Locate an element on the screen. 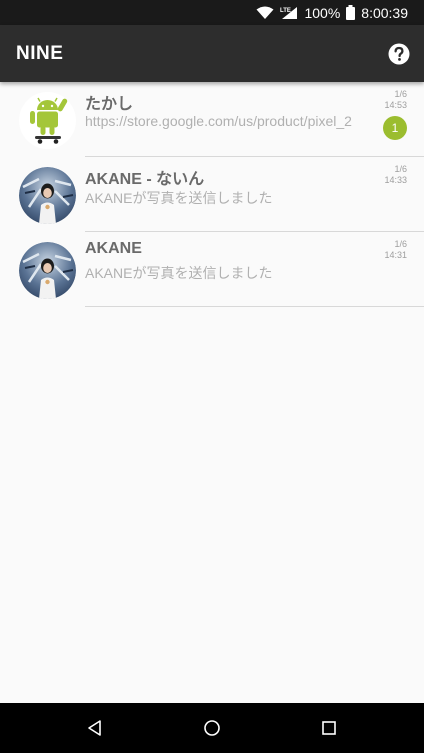  recents-icon is located at coordinates (329, 728).